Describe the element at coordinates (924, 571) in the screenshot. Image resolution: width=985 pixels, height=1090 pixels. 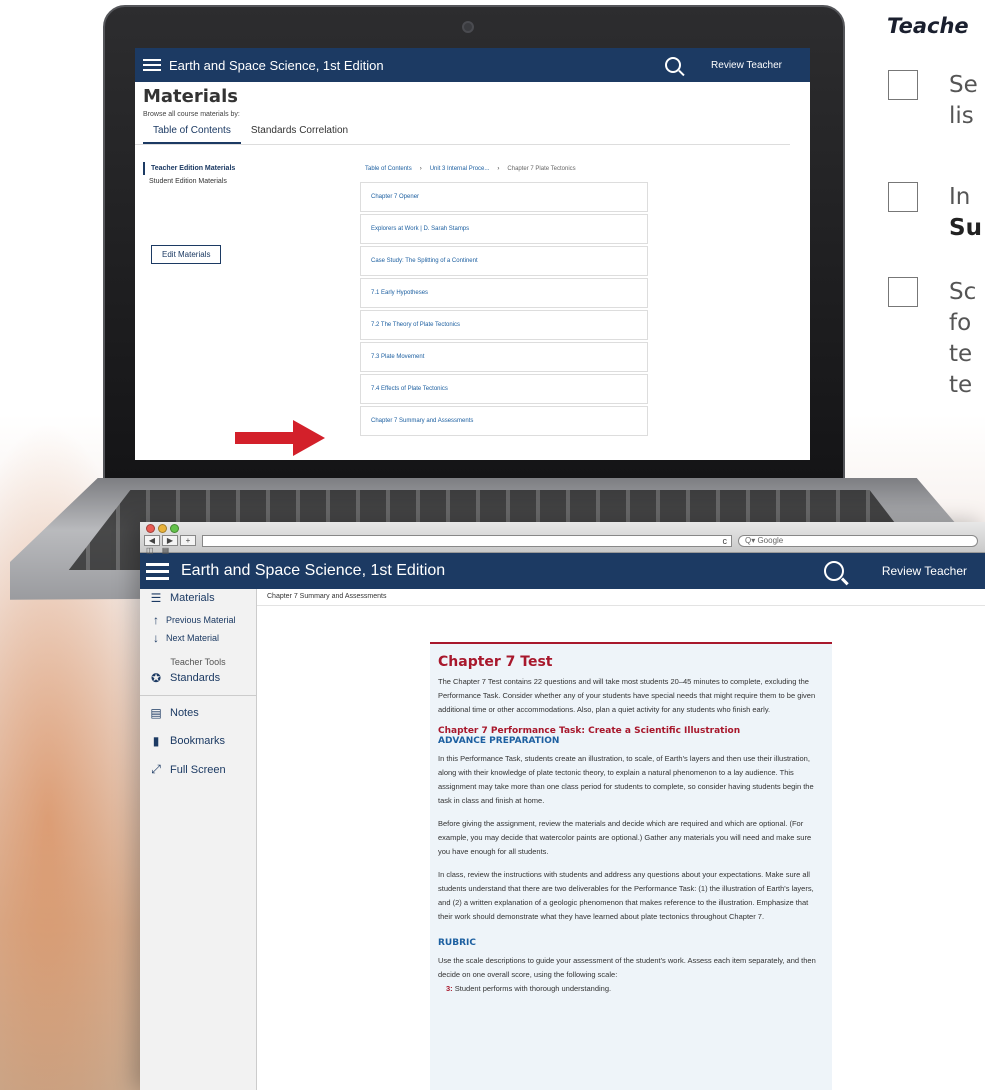
I see `user-name: Review Teacher` at that location.